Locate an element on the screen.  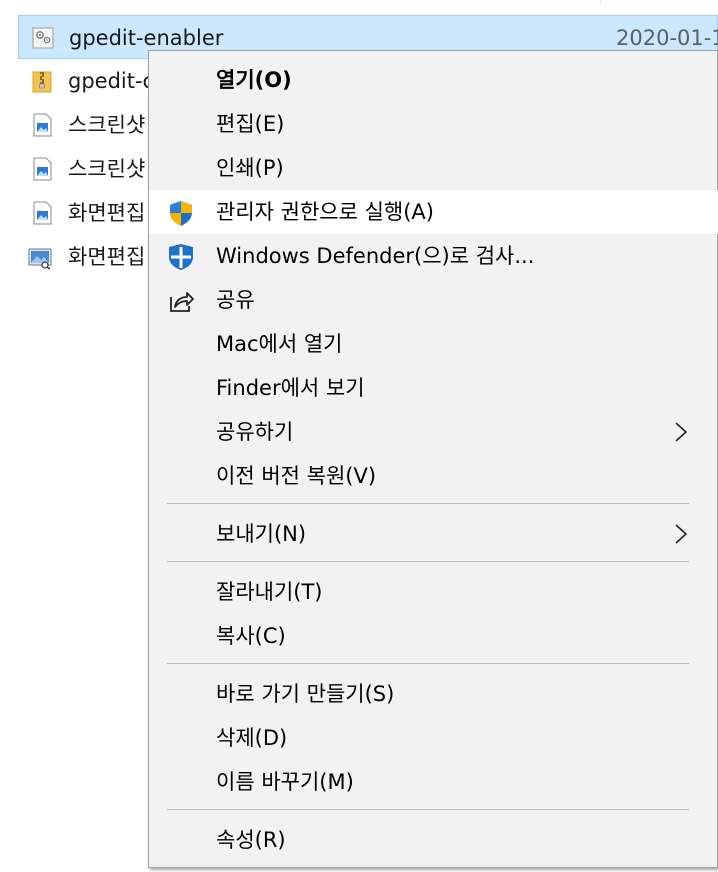
menu-item-send-to: 보내기(N) is located at coordinates (433, 534).